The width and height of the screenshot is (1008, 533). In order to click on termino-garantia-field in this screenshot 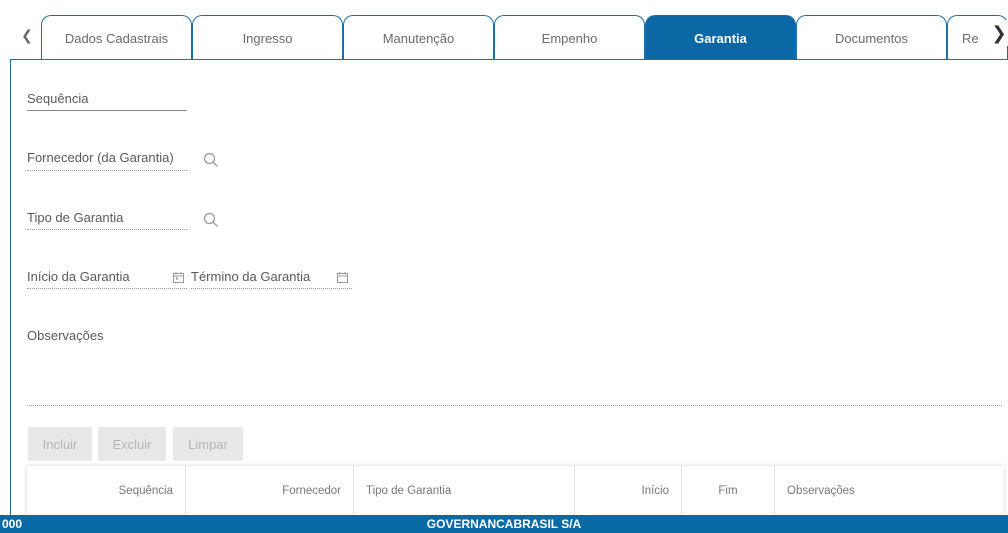, I will do `click(271, 288)`.